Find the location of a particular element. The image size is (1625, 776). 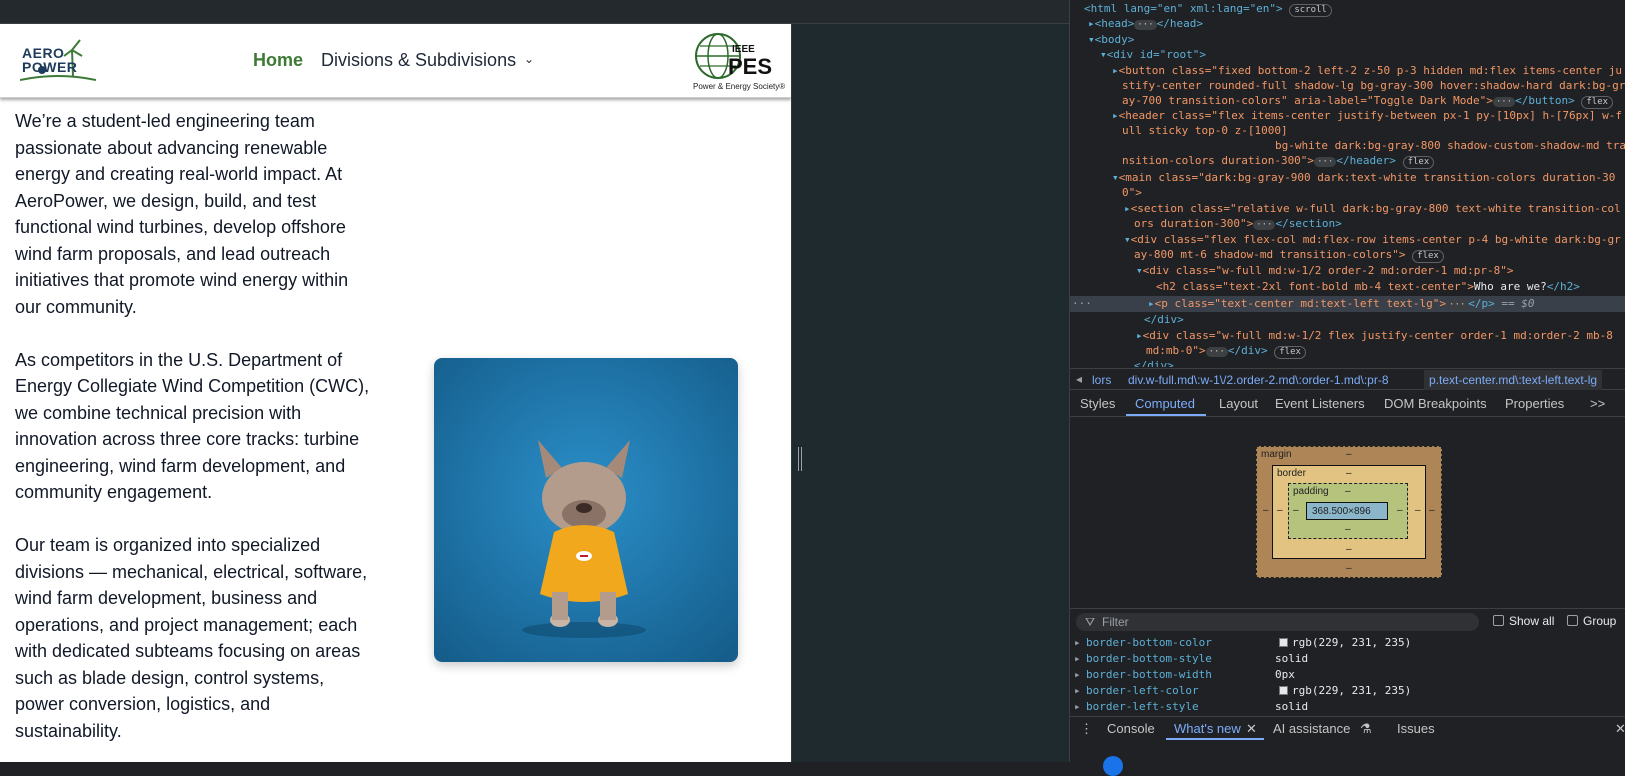

aeropower-logo: AERO POWER is located at coordinates (58, 60).